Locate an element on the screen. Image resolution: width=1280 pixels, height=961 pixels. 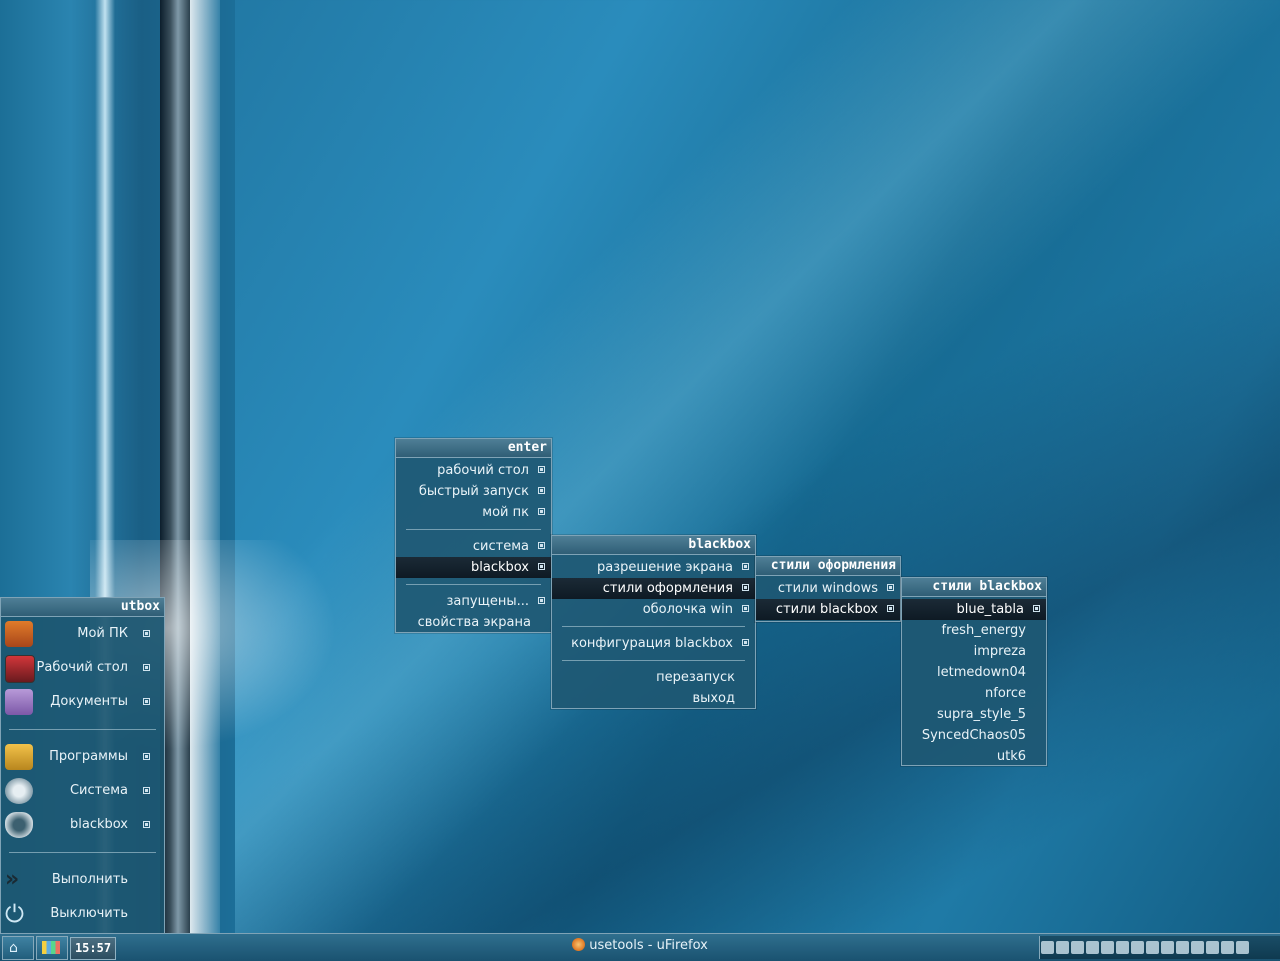
menu-title: стили оформления is located at coordinates (828, 566).